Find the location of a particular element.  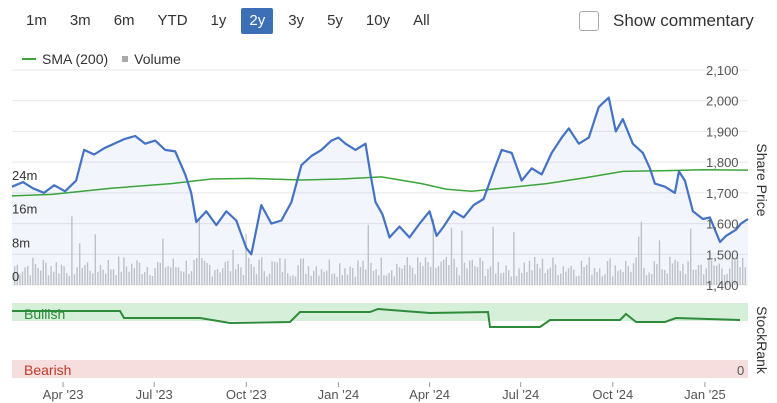

volume-tick-label: 0 is located at coordinates (15, 276).